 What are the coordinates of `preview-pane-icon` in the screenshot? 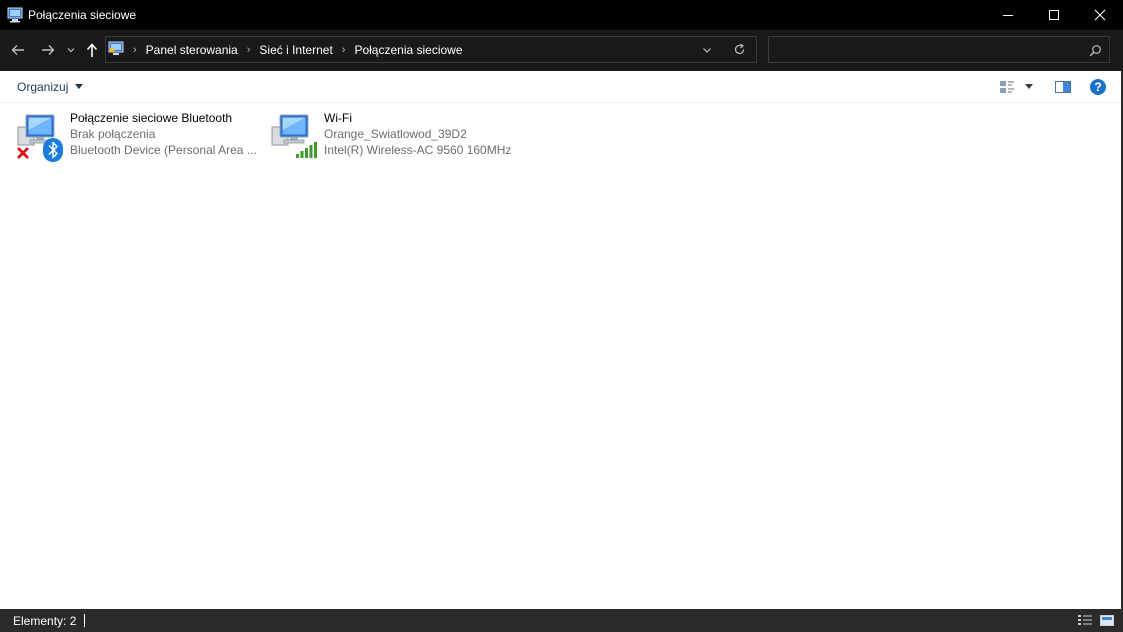 It's located at (1063, 87).